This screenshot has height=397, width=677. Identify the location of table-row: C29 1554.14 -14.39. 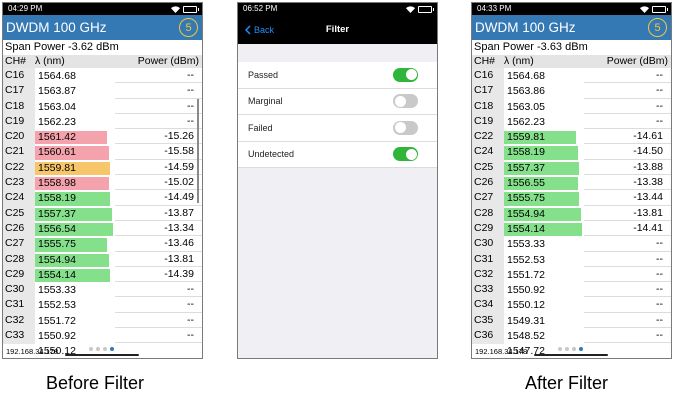
(102, 274).